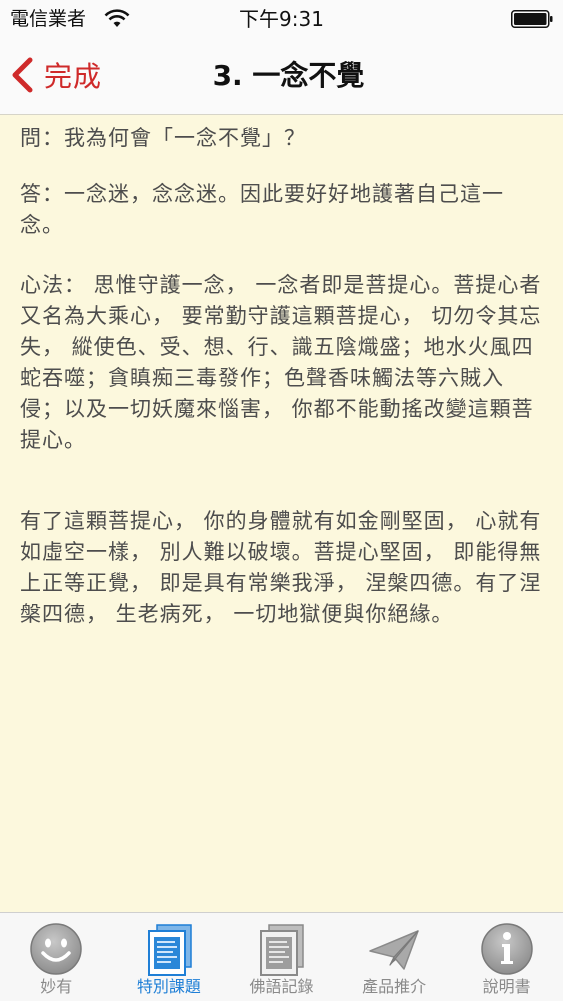  I want to click on smiley-icon, so click(56, 949).